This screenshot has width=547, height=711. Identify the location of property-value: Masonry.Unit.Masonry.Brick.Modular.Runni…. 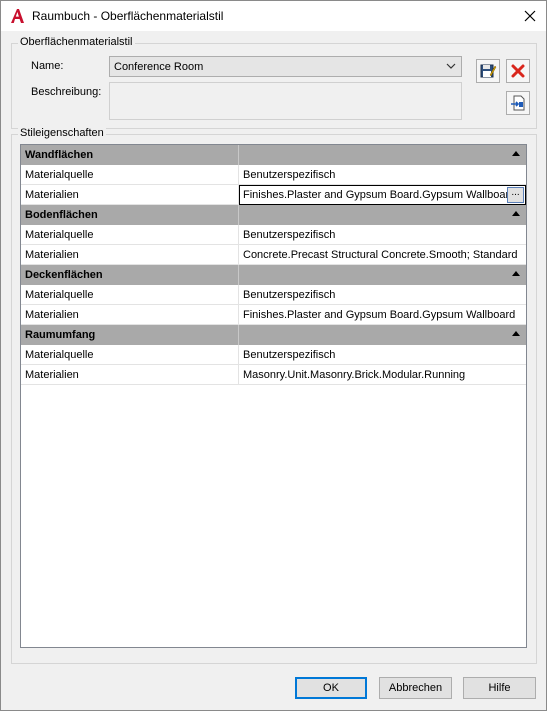
(382, 375).